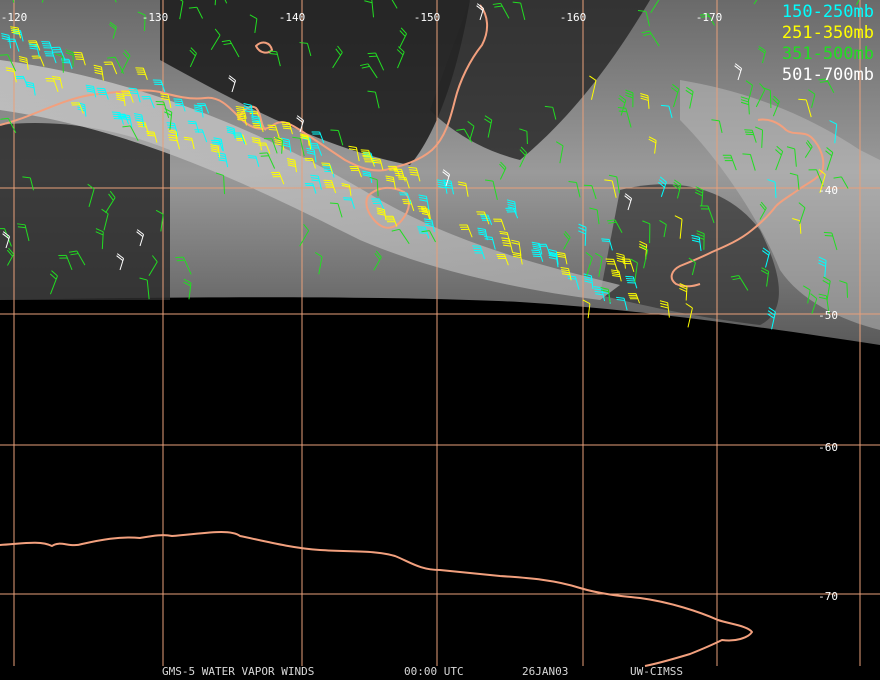 The image size is (880, 680). What do you see at coordinates (427, 17) in the screenshot?
I see `longitude-label: -150` at bounding box center [427, 17].